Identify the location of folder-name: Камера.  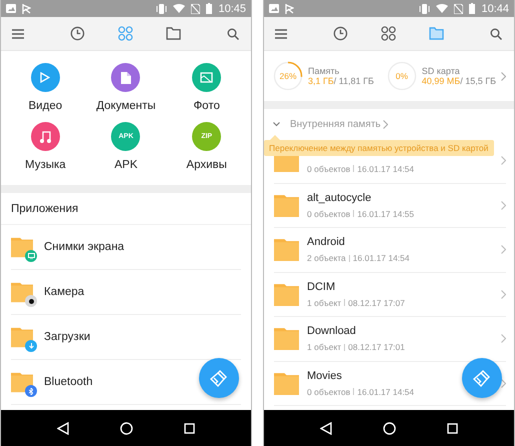
(64, 292).